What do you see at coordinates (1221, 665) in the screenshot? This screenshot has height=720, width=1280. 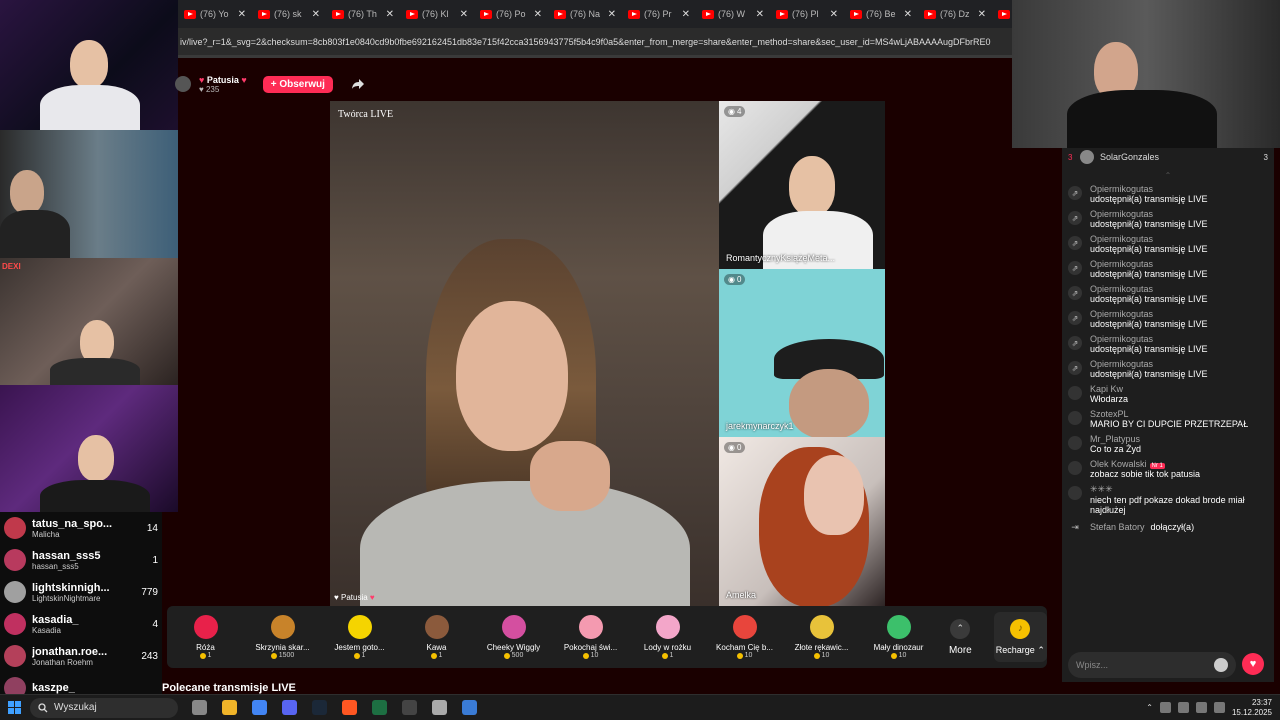 I see `emoji-icon` at bounding box center [1221, 665].